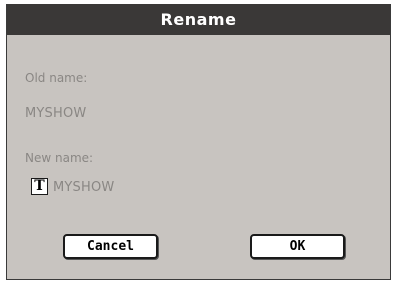  Describe the element at coordinates (110, 246) in the screenshot. I see `cancel-button: Cancel` at that location.